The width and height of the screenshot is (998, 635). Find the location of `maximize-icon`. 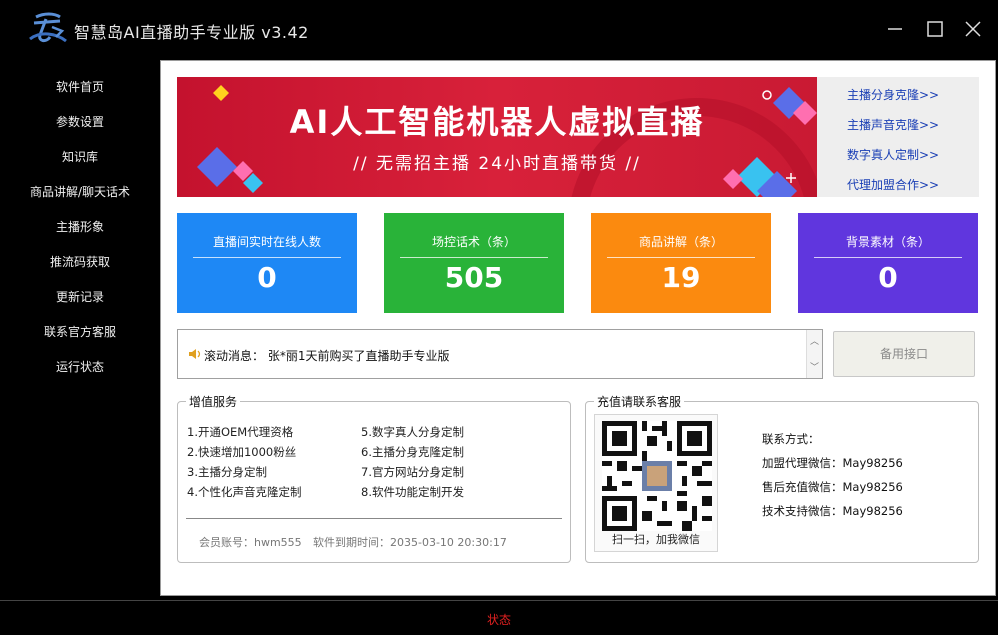

maximize-icon is located at coordinates (935, 29).